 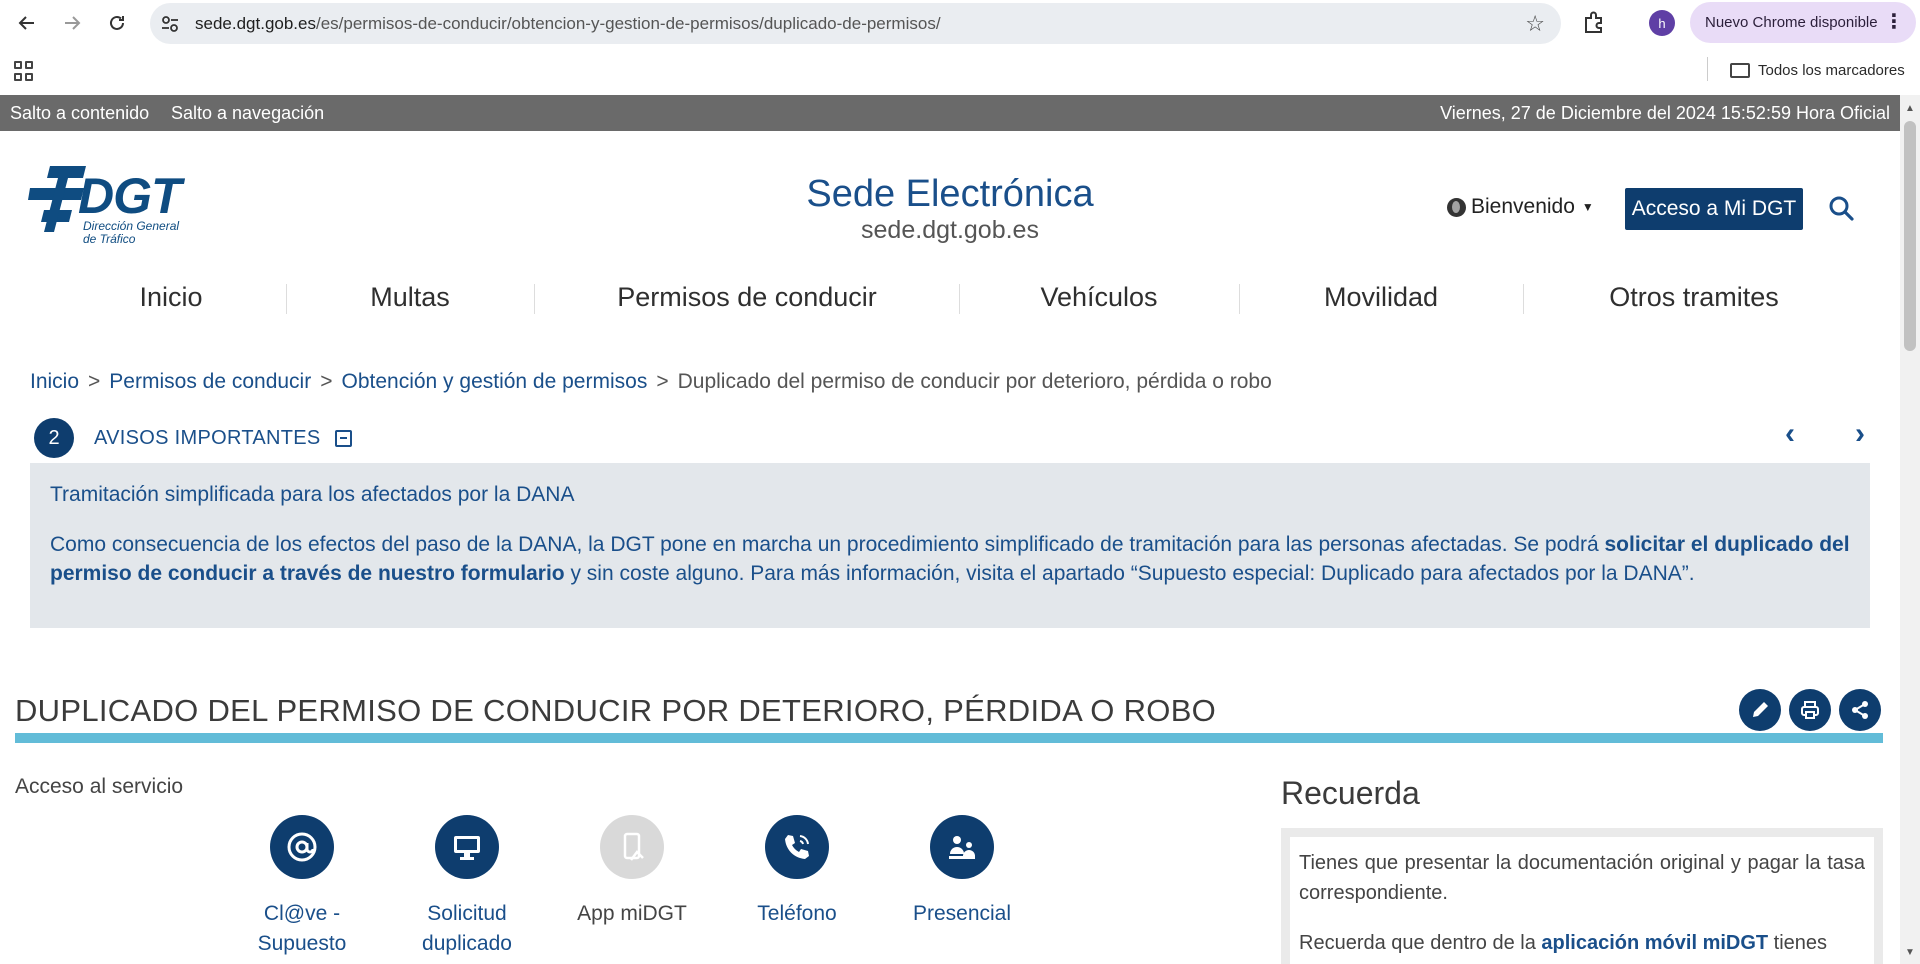 I want to click on pencil-icon, so click(x=1760, y=709).